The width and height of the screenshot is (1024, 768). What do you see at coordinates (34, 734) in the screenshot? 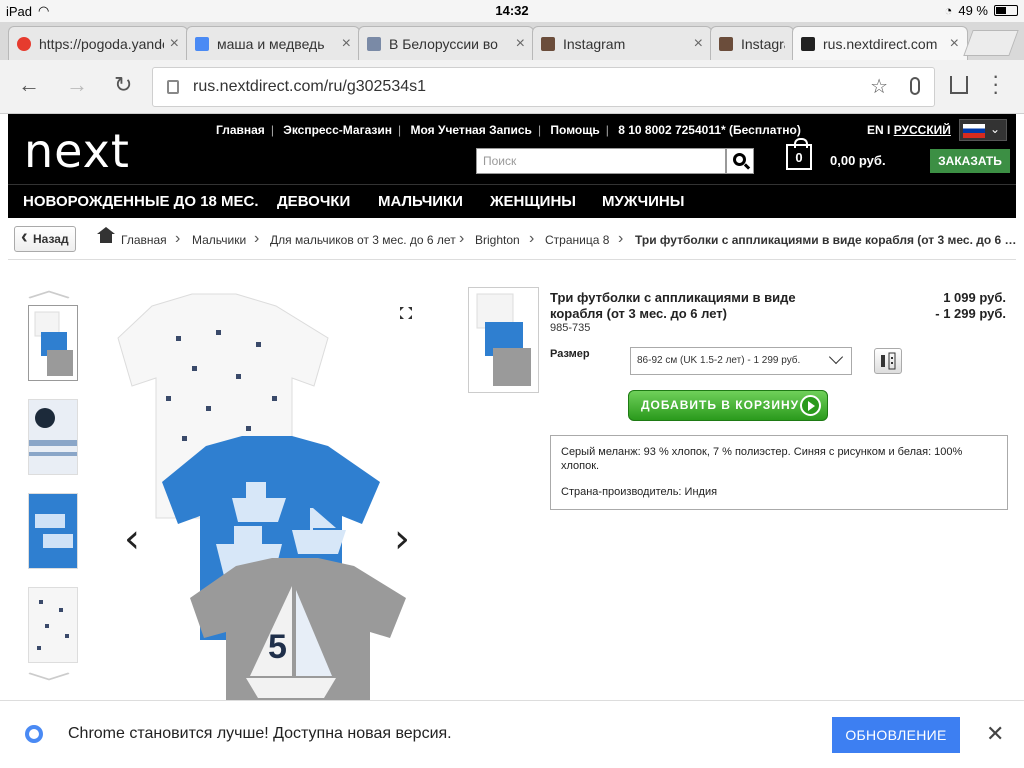
I see `chrome-logo-icon` at bounding box center [34, 734].